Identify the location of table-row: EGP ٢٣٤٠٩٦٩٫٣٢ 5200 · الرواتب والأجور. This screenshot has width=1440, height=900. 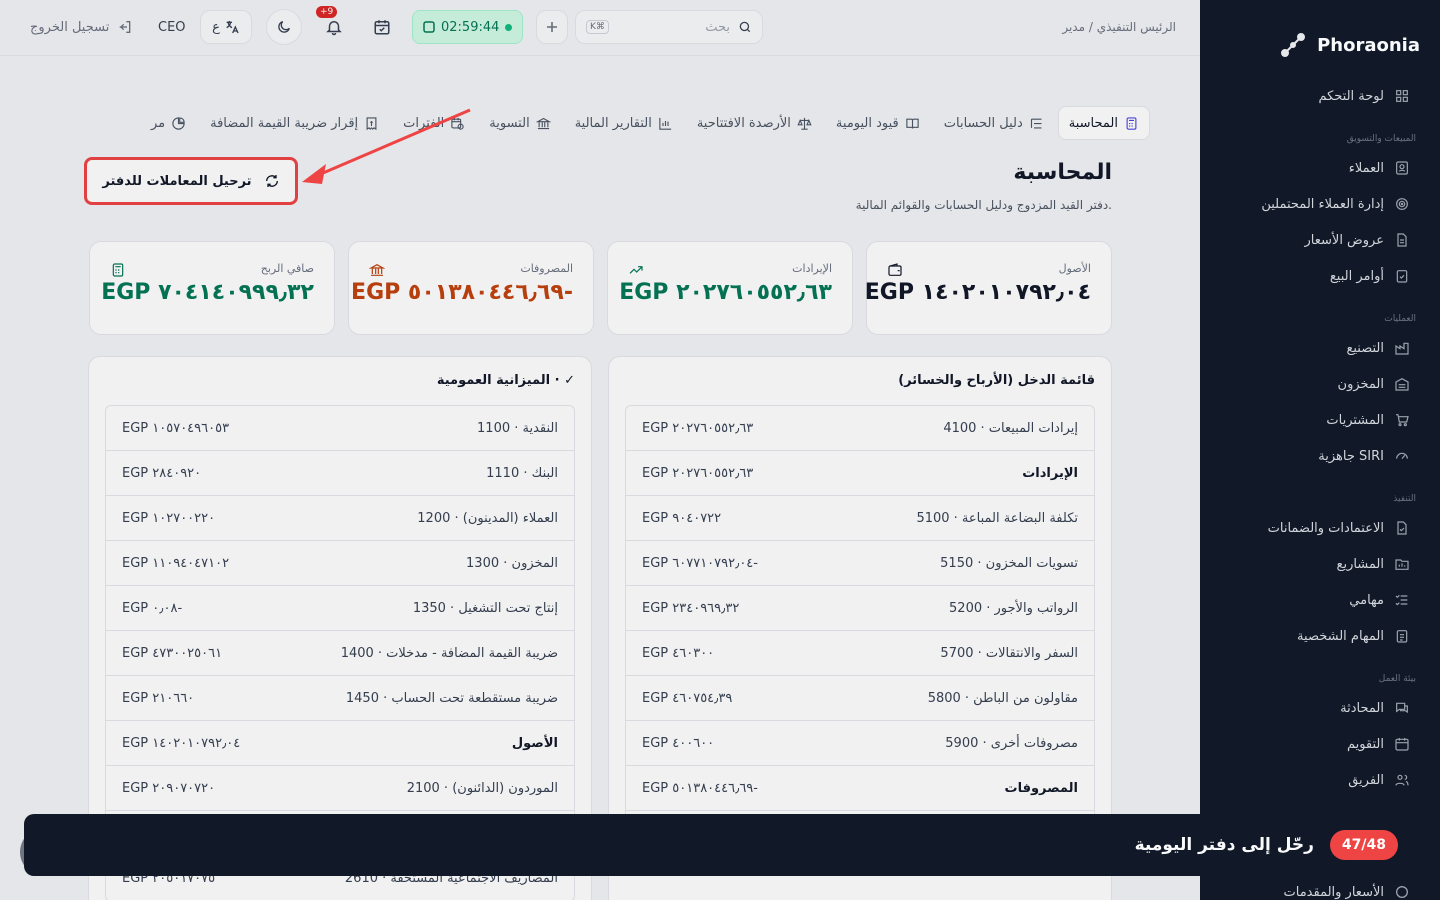
(860, 608).